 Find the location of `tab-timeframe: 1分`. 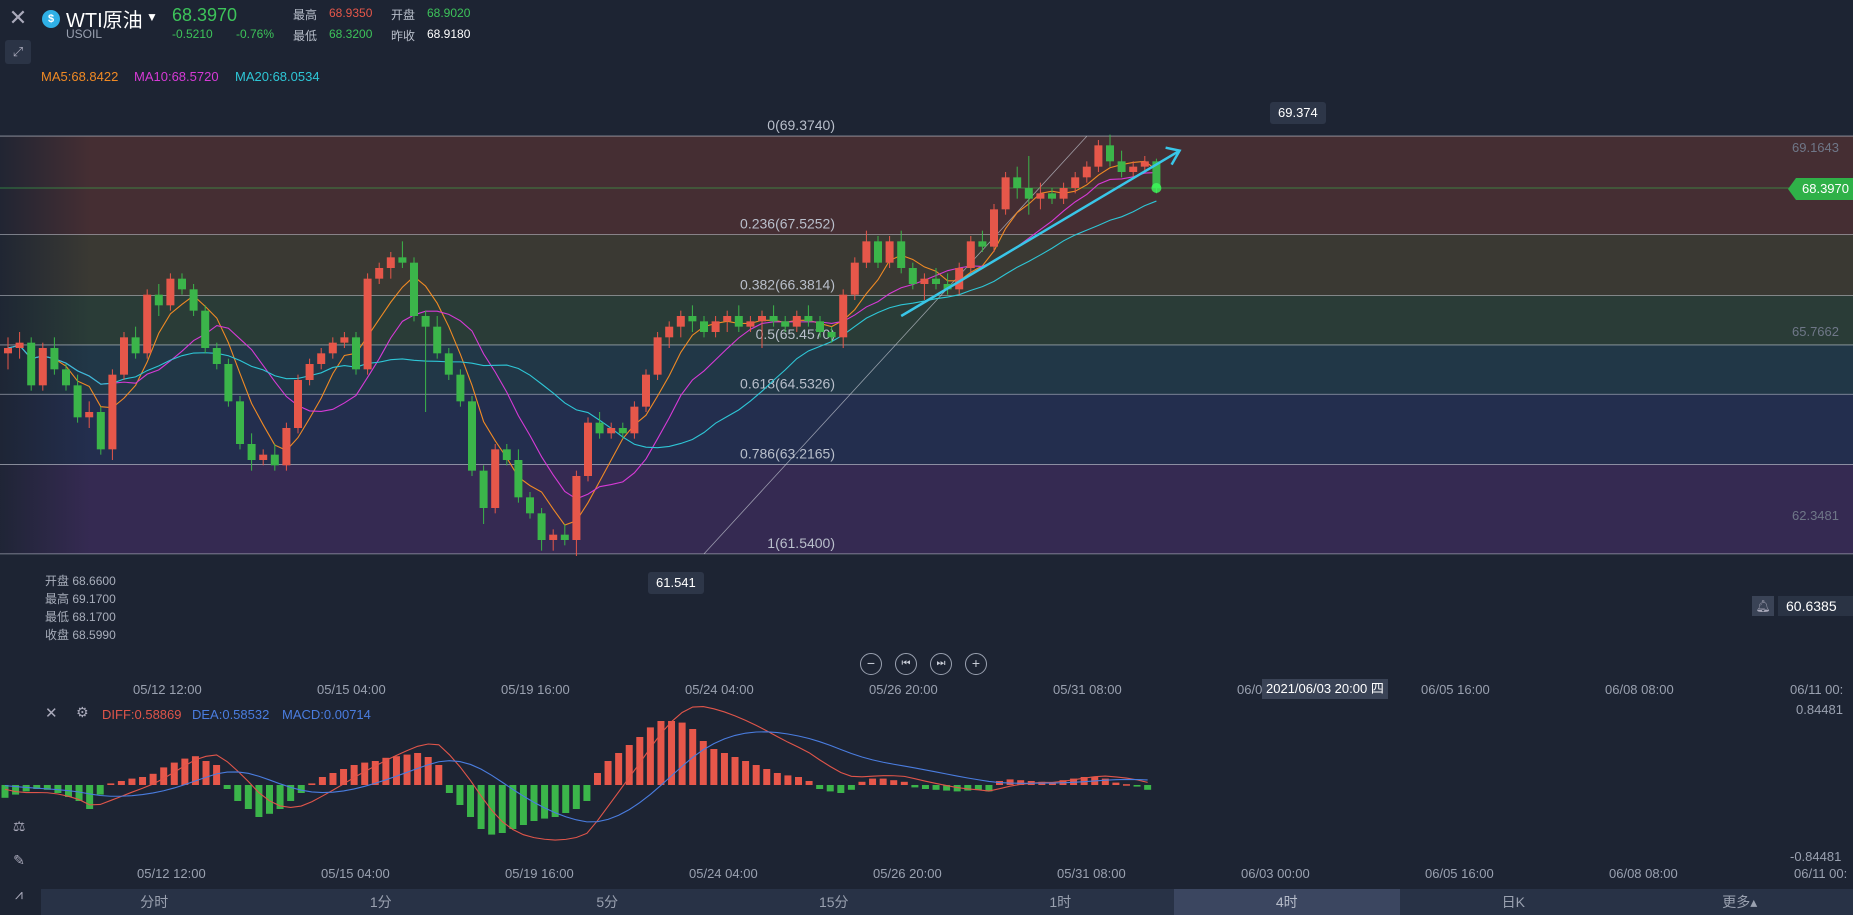

tab-timeframe: 1分 is located at coordinates (381, 902).